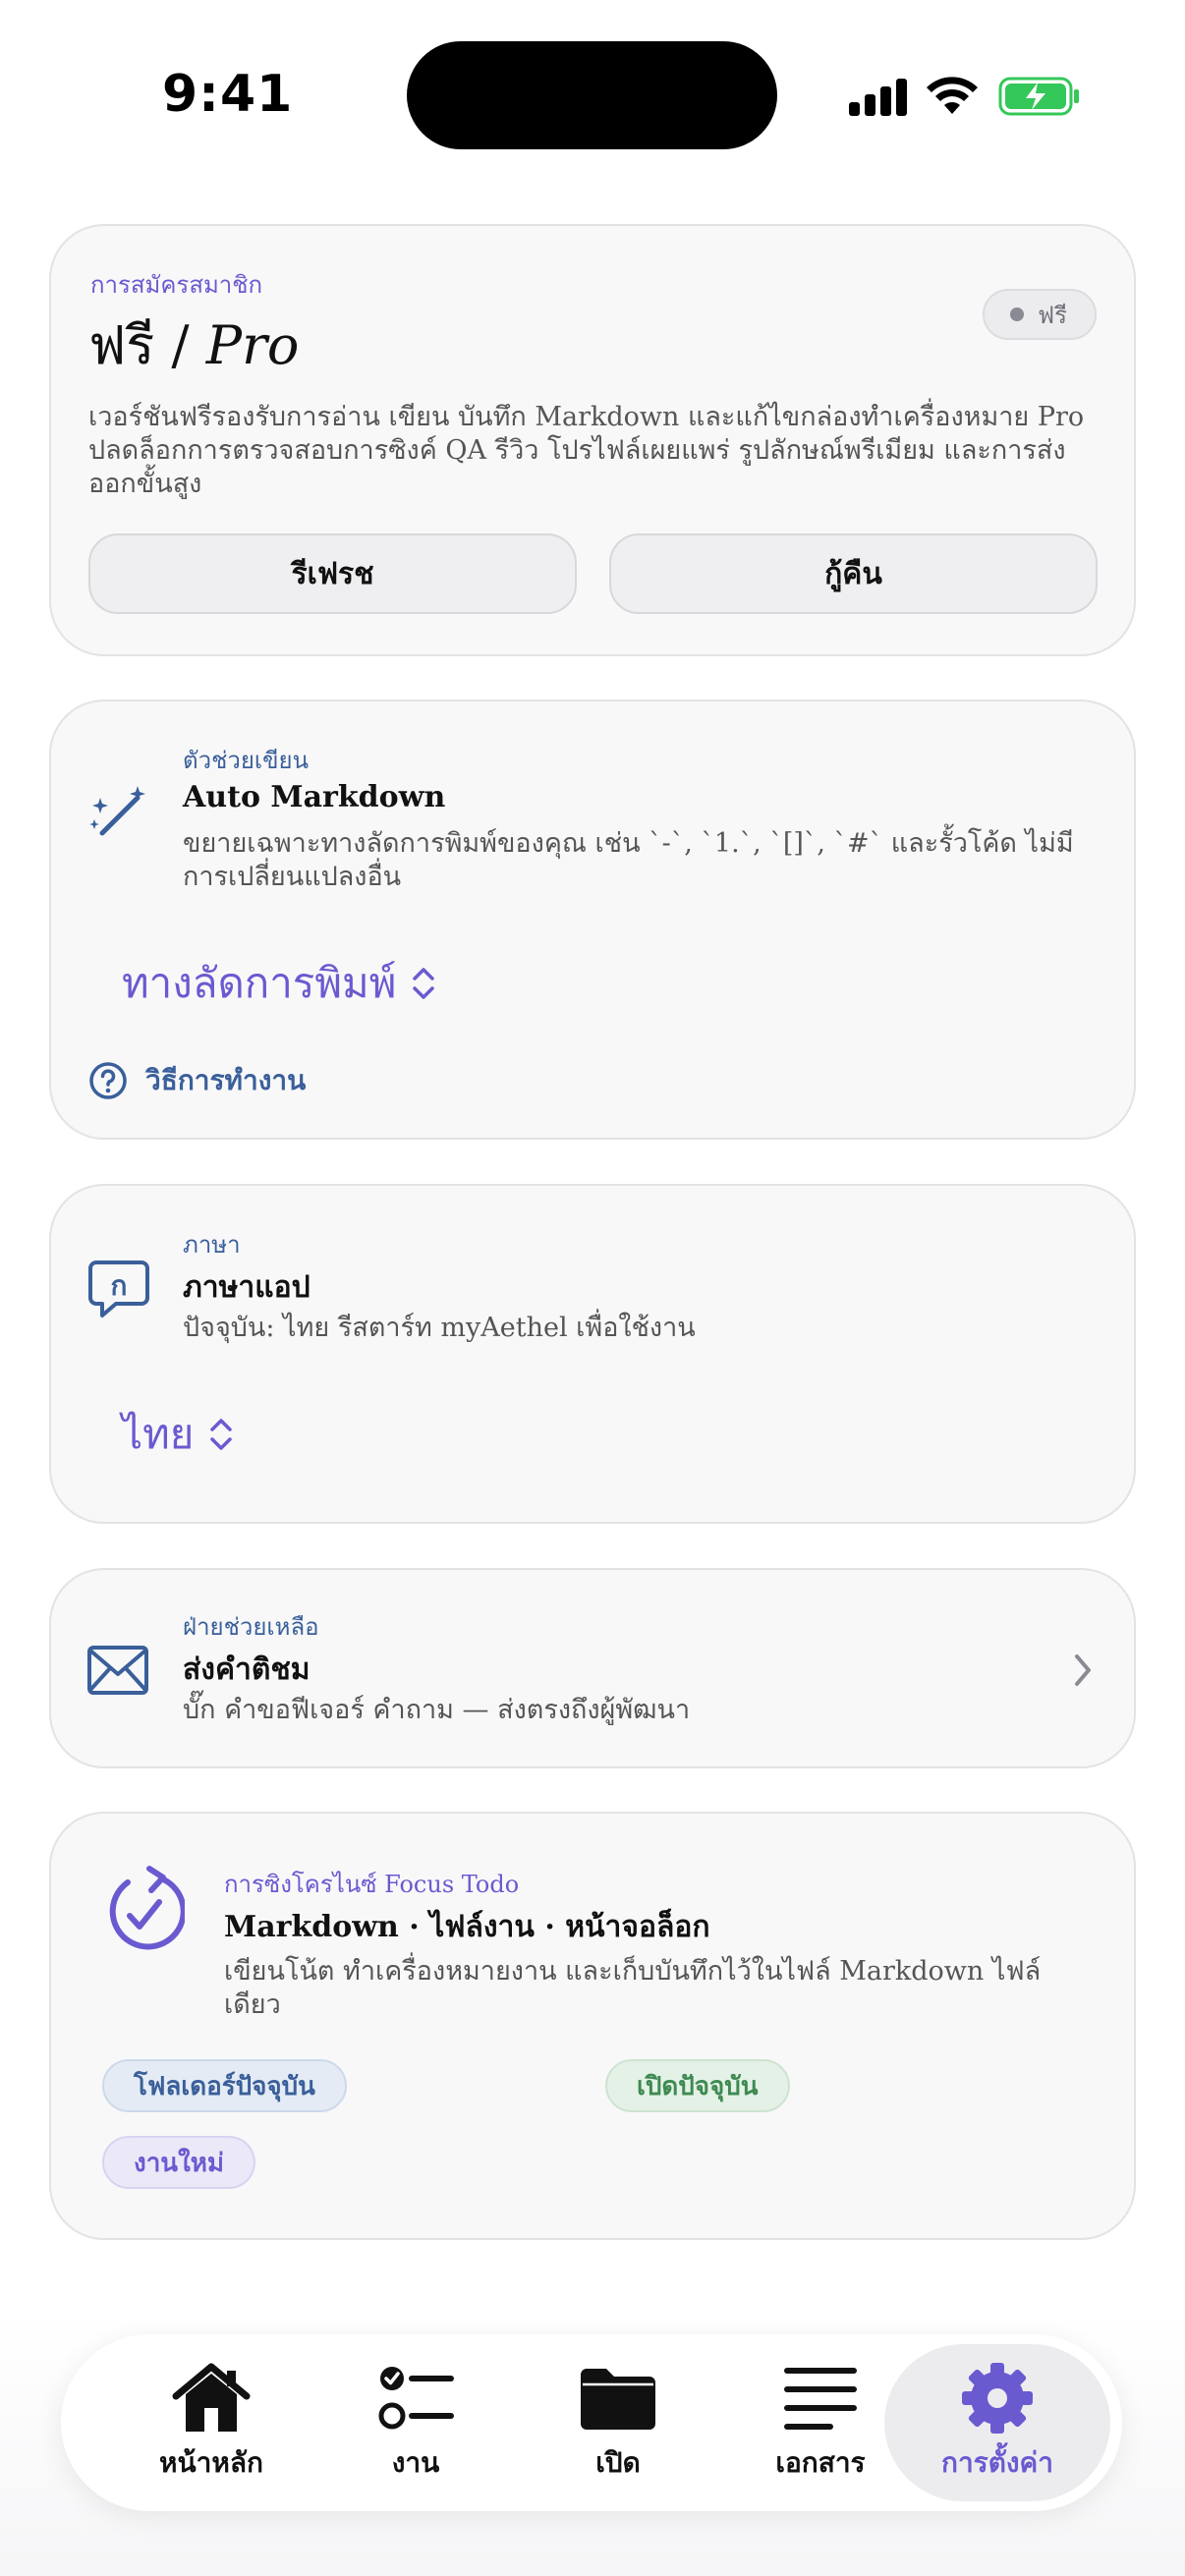  What do you see at coordinates (879, 96) in the screenshot?
I see `cellular-signal-icon` at bounding box center [879, 96].